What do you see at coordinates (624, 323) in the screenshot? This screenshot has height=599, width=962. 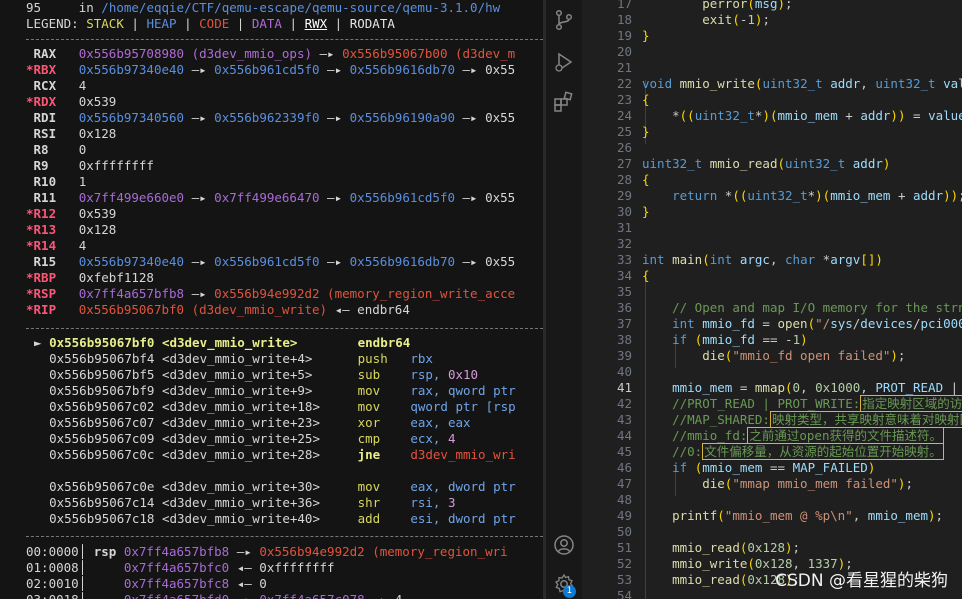 I see `line-number: 37` at bounding box center [624, 323].